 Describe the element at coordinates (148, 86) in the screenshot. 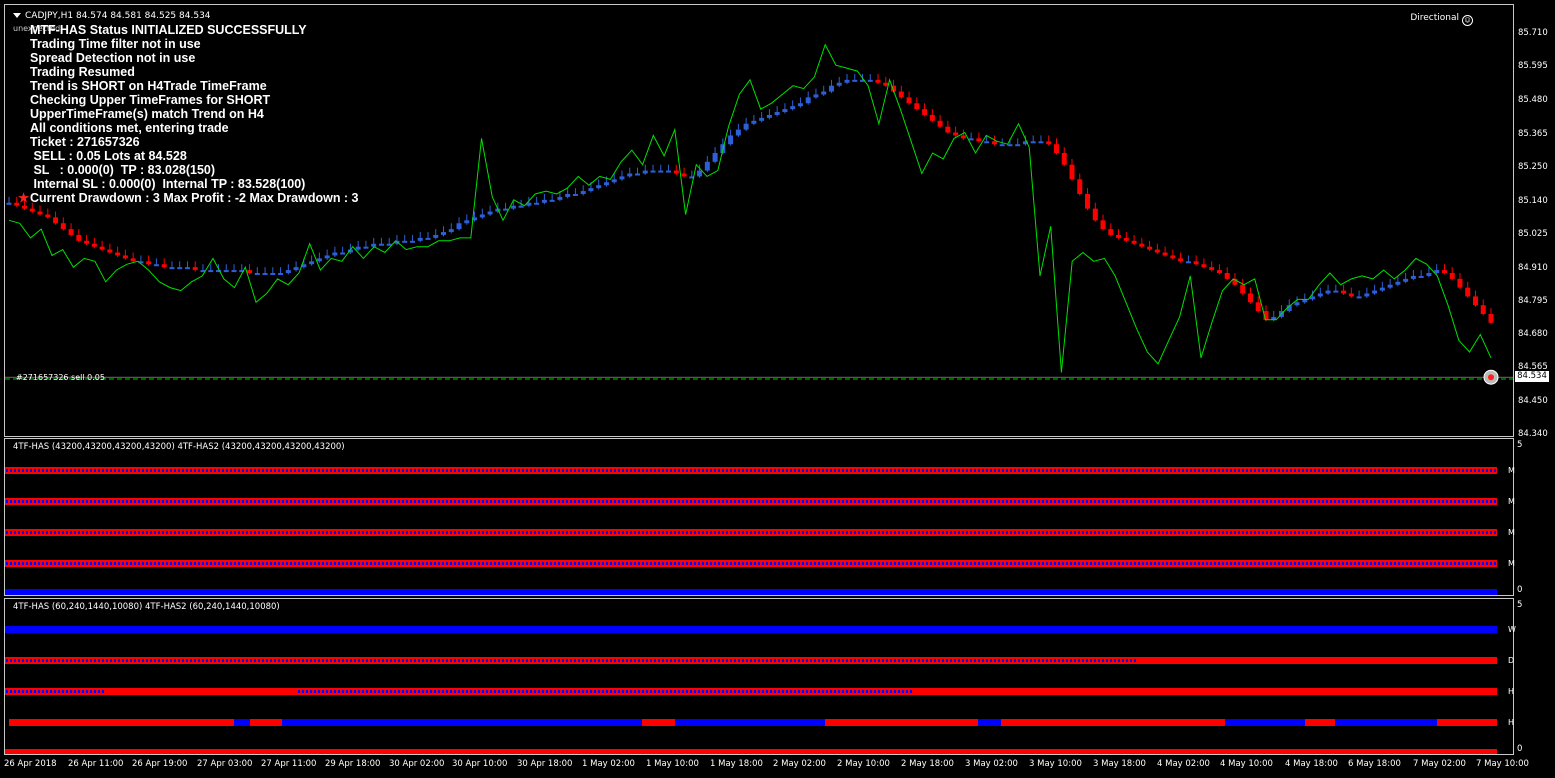

I see `status-line: Trend is SHORT on H4Trade TimeFrame` at that location.